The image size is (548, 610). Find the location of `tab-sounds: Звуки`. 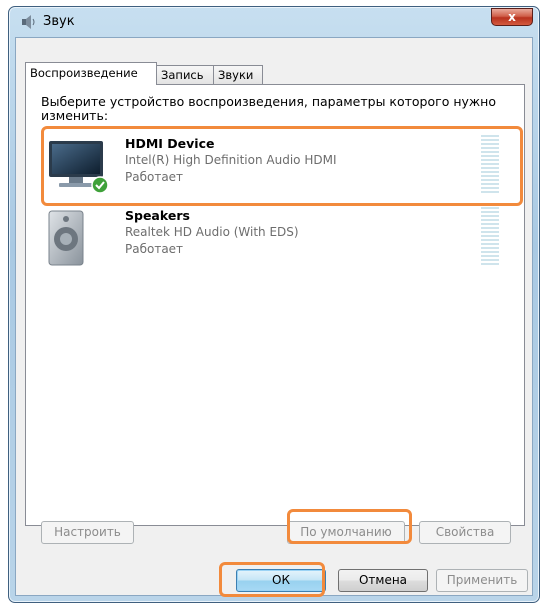

tab-sounds: Звуки is located at coordinates (238, 74).